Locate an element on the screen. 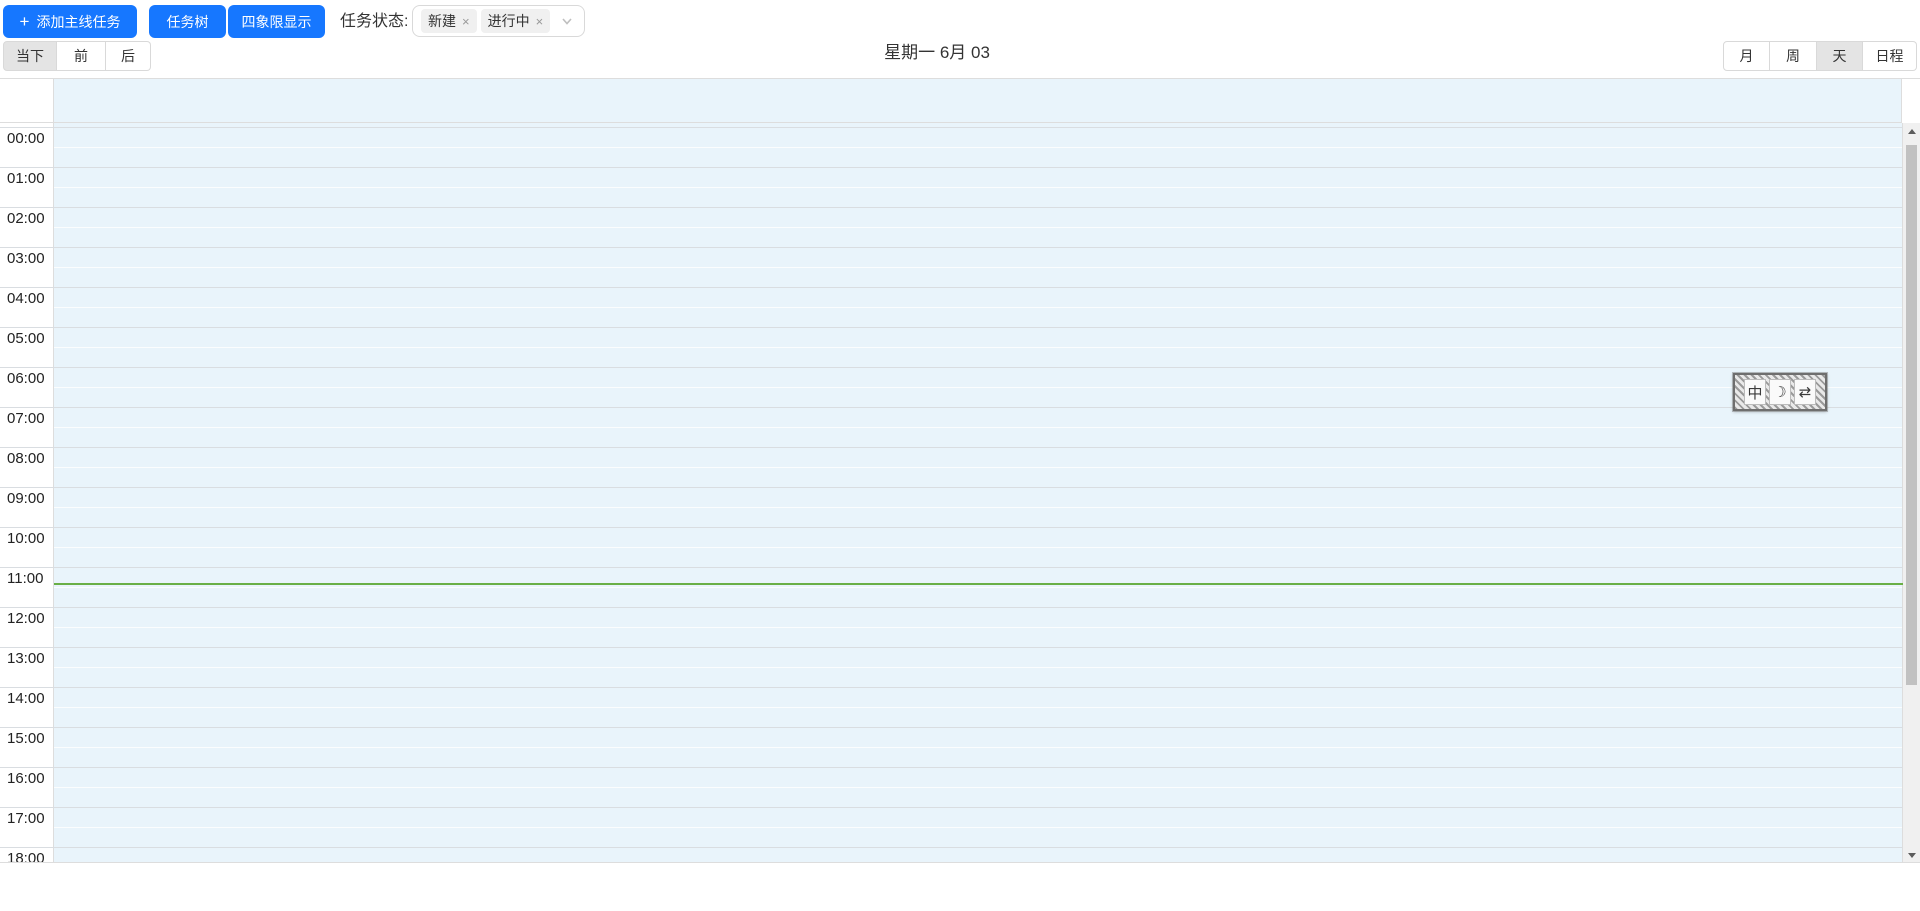  time-label: 03:00 is located at coordinates (26, 258).